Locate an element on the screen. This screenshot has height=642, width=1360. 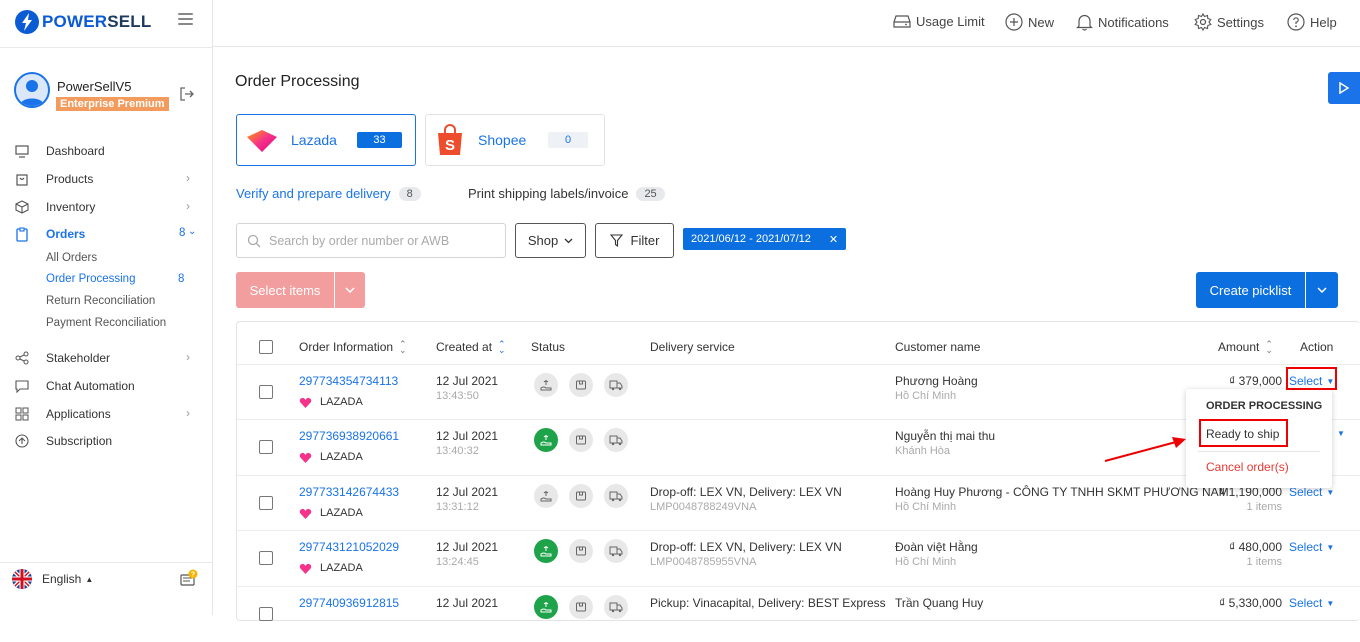
package-status-icon is located at coordinates (581, 607).